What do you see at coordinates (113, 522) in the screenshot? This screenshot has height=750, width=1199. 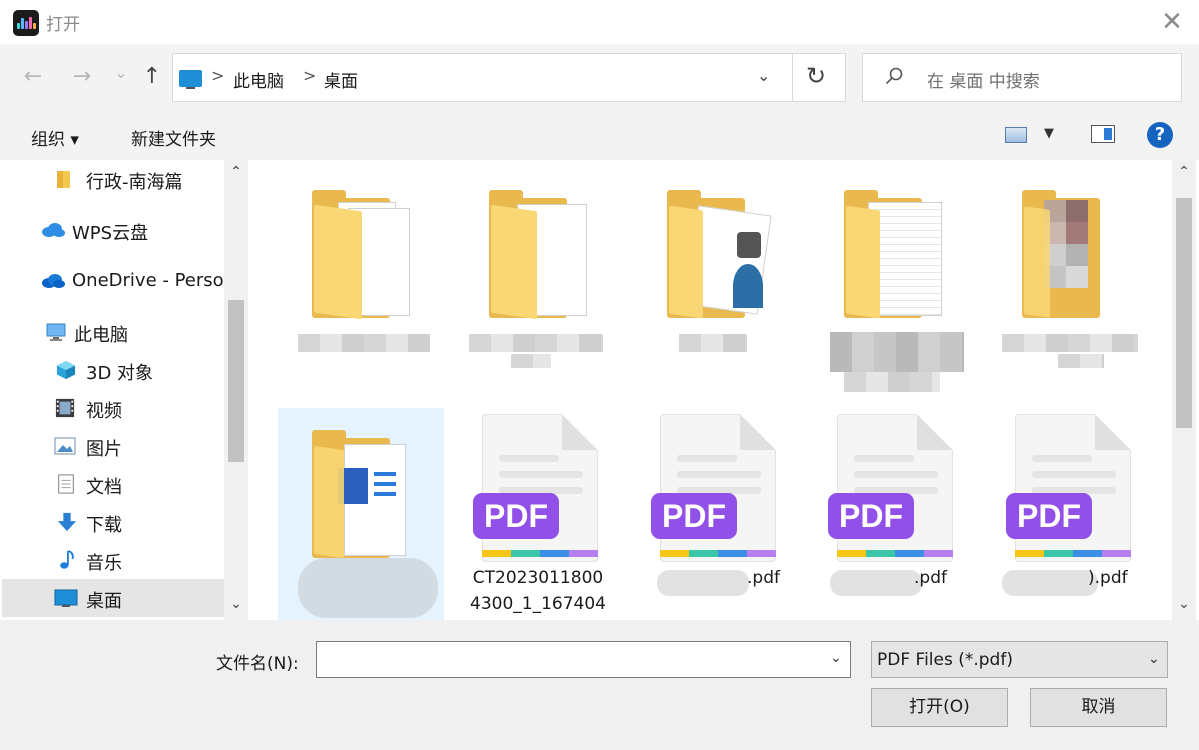 I see `sidebar-item-downloads: 下载` at bounding box center [113, 522].